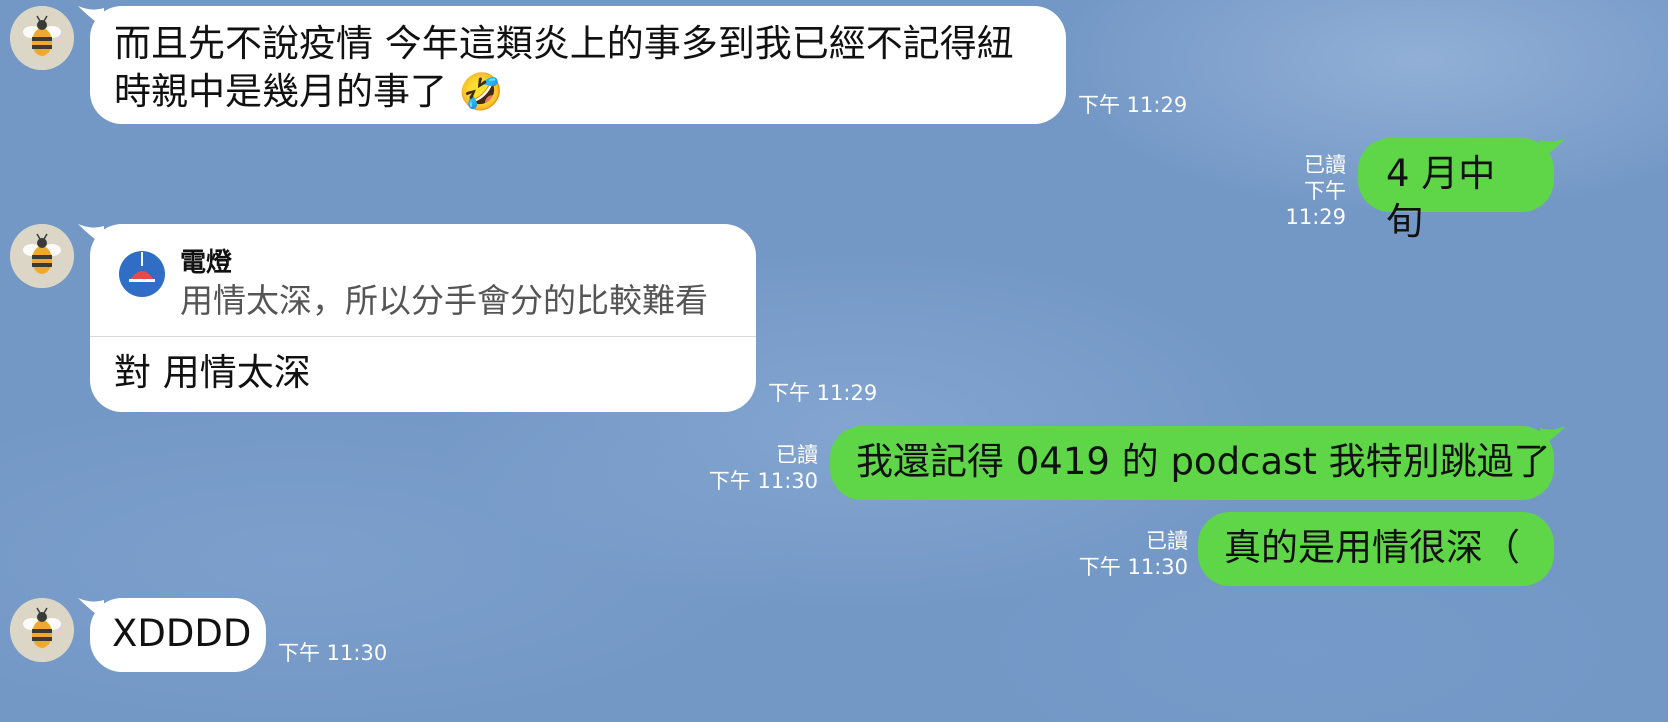 This screenshot has height=722, width=1668. I want to click on message-bubble-incoming: XDDDD, so click(172, 635).